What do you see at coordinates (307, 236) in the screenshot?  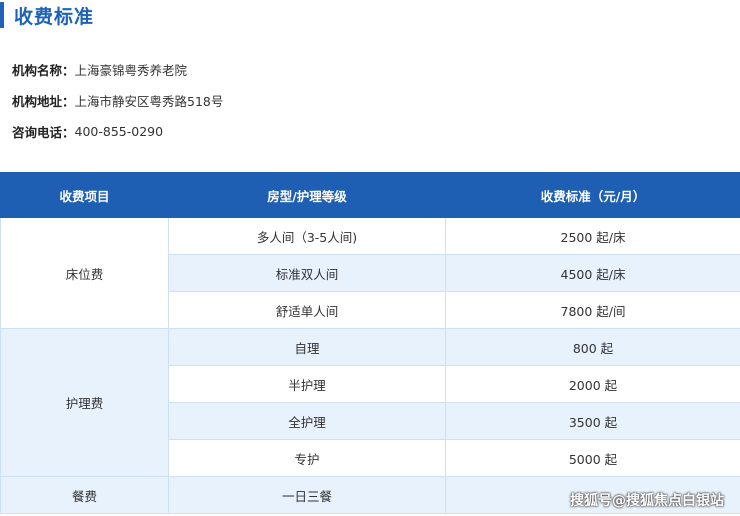 I see `level-cell: 多人间（3-5人间)` at bounding box center [307, 236].